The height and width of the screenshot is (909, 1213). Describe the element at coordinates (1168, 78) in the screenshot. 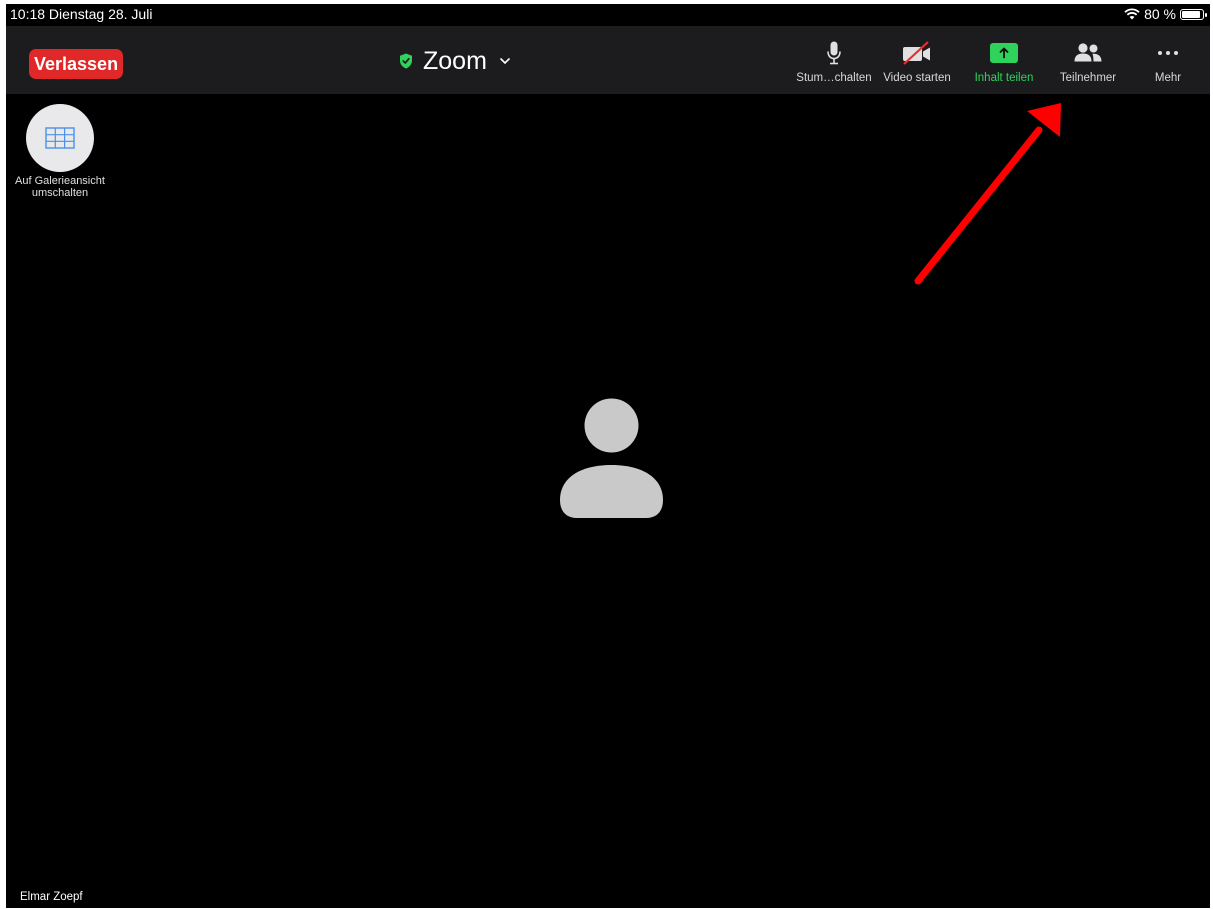

I see `more-label: Mehr` at that location.